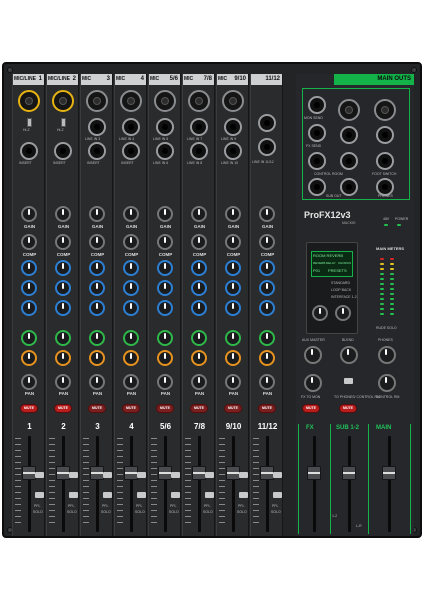 This screenshot has height=600, width=424. I want to click on sub-fader, so click(349, 473).